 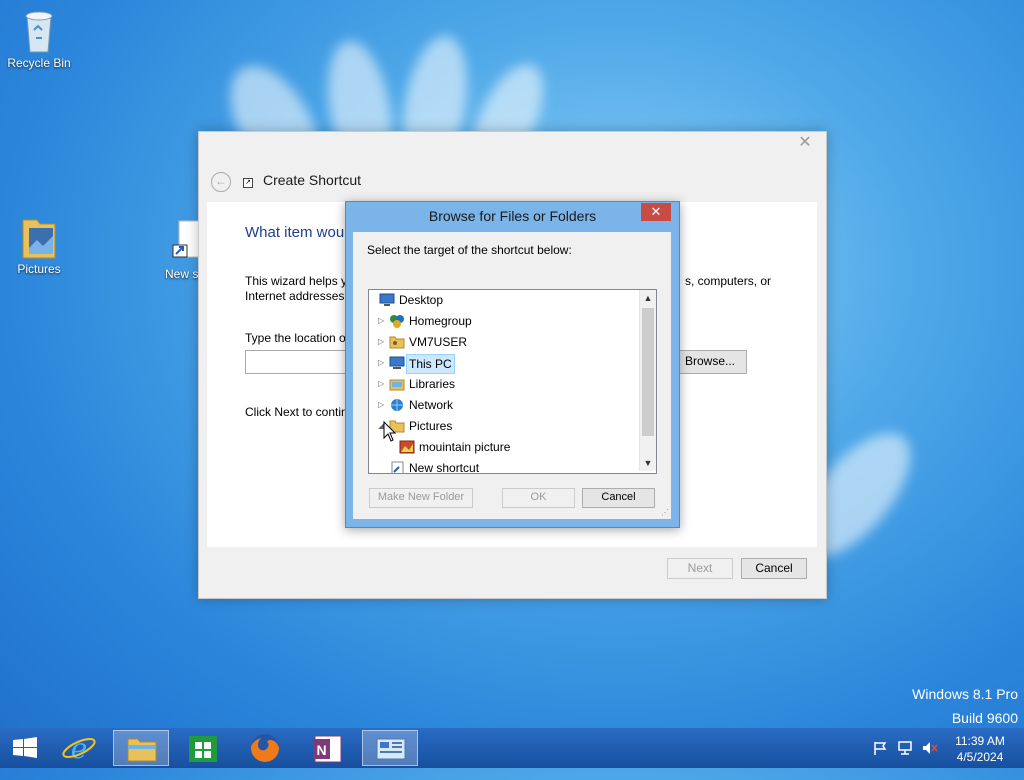 What do you see at coordinates (648, 372) in the screenshot?
I see `scroll-thumb` at bounding box center [648, 372].